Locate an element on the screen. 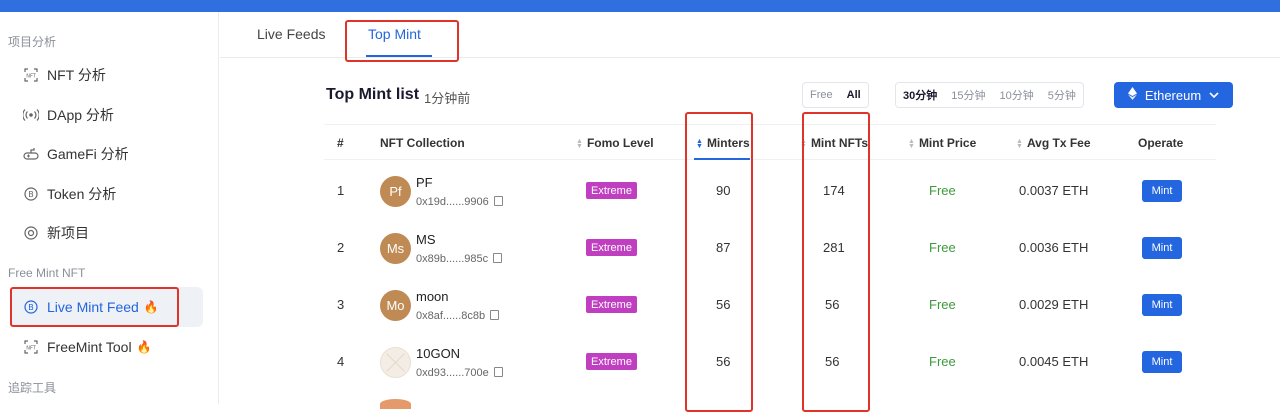 Image resolution: width=1280 pixels, height=412 pixels. gamepad-icon is located at coordinates (31, 154).